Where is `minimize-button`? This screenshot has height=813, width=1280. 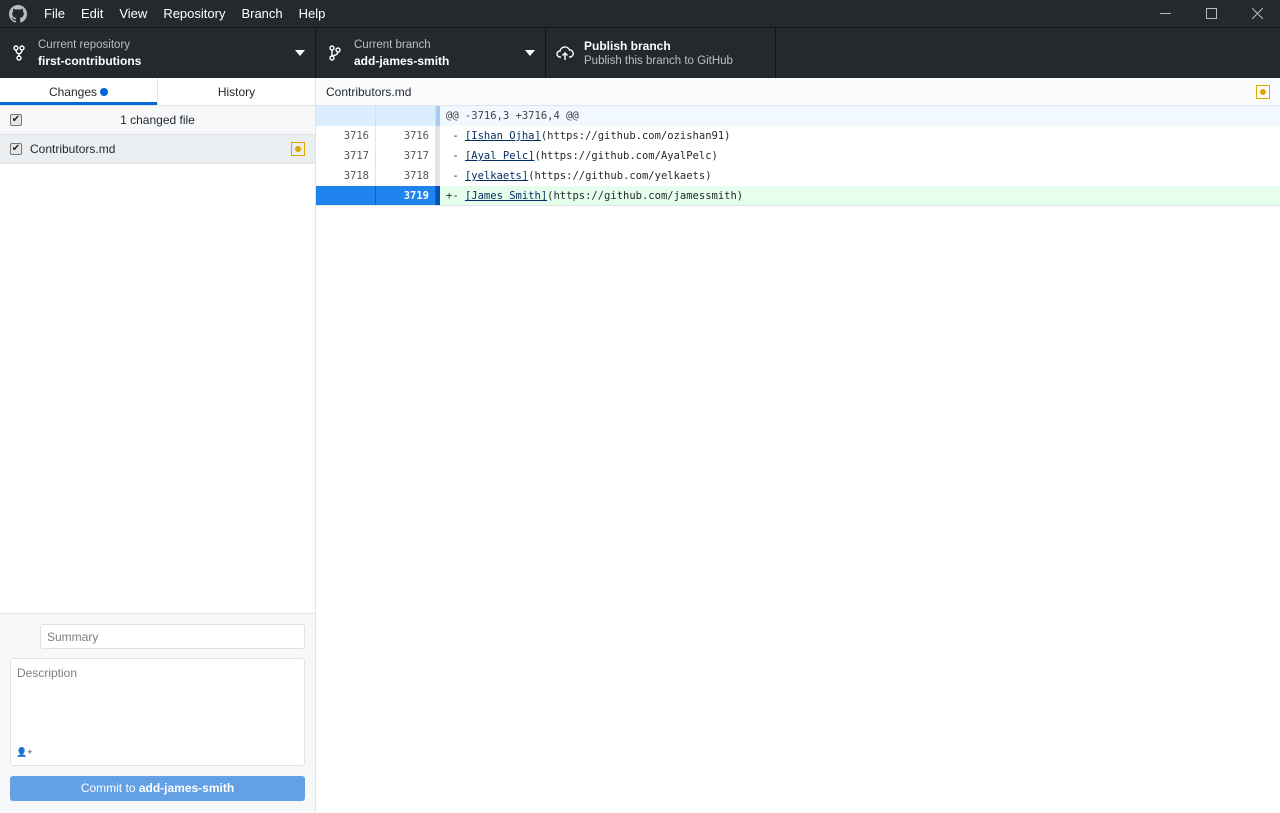
minimize-button is located at coordinates (1165, 14).